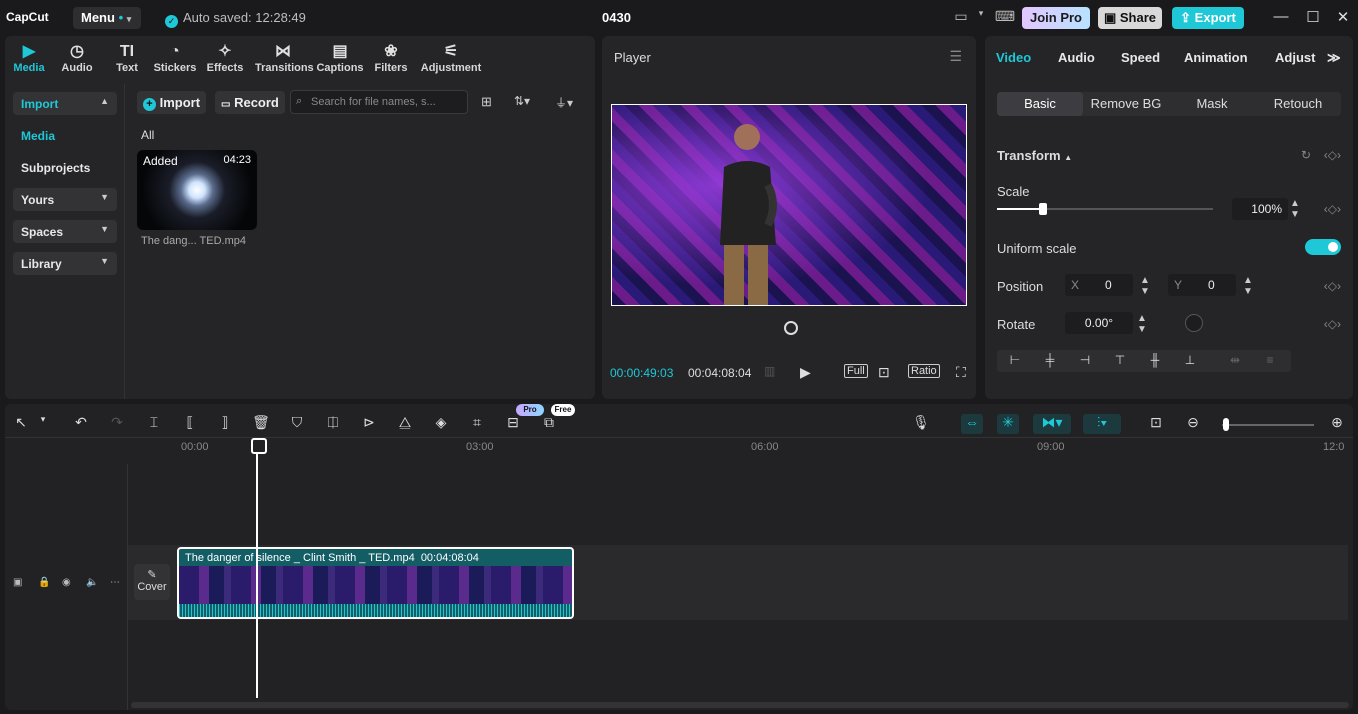 This screenshot has width=1358, height=714. I want to click on redo-icon: ↷, so click(117, 424).